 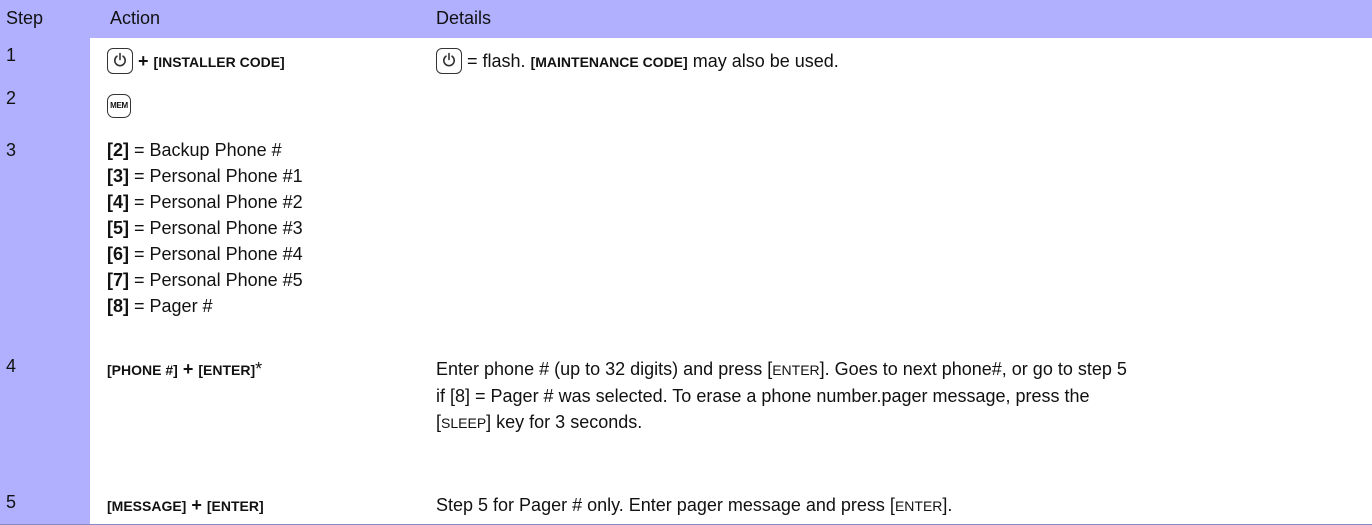 I want to click on header-details: Details, so click(x=464, y=18).